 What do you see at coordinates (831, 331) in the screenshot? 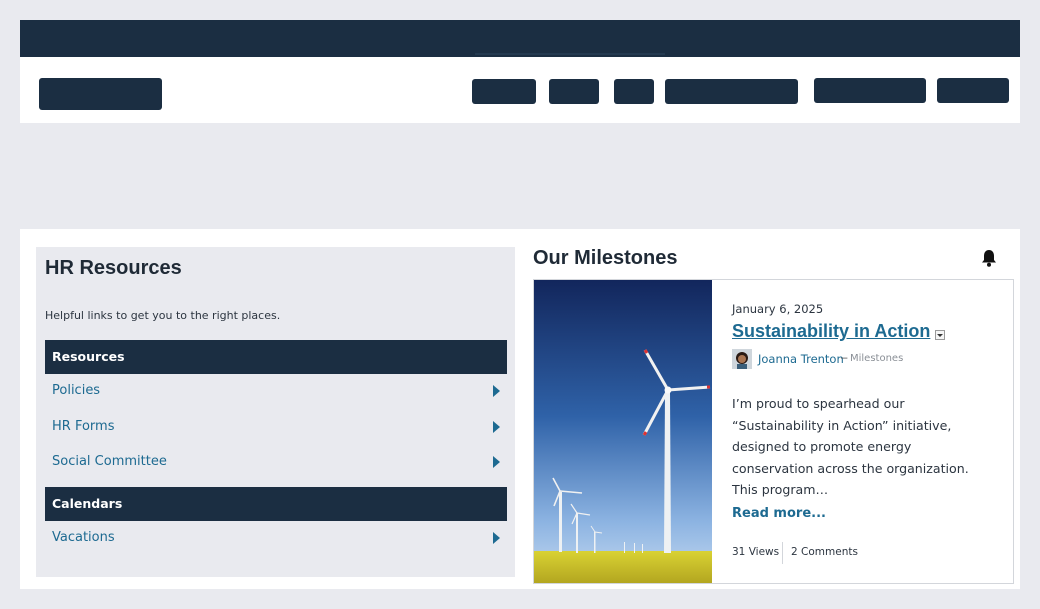
I see `post-title-link: Sustainability in Action` at bounding box center [831, 331].